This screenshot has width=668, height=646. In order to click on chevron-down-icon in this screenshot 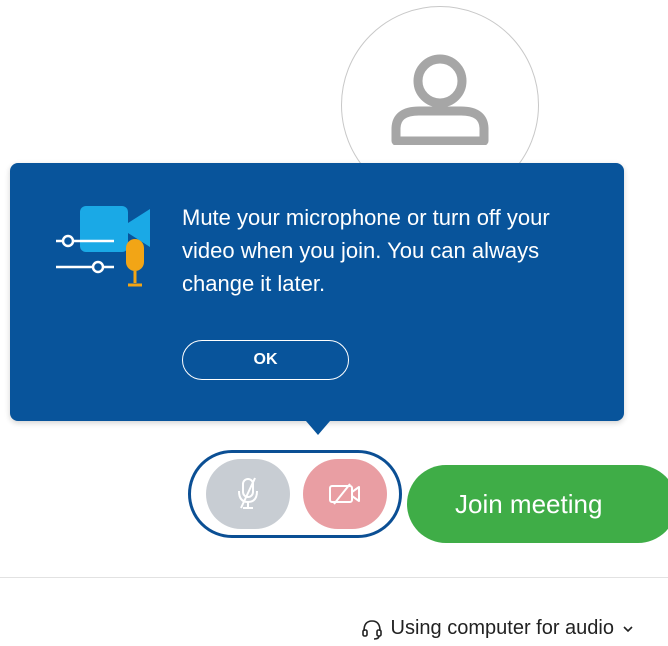, I will do `click(628, 628)`.